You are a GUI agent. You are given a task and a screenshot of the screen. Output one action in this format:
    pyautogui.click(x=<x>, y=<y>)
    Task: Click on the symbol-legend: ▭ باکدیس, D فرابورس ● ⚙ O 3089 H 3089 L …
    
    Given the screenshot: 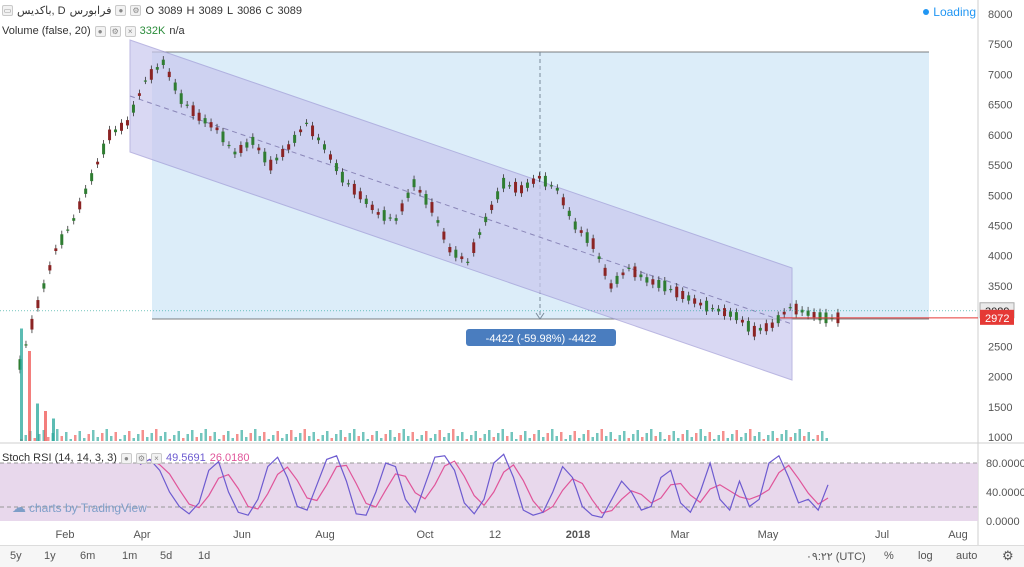 What is the action you would take?
    pyautogui.click(x=152, y=10)
    